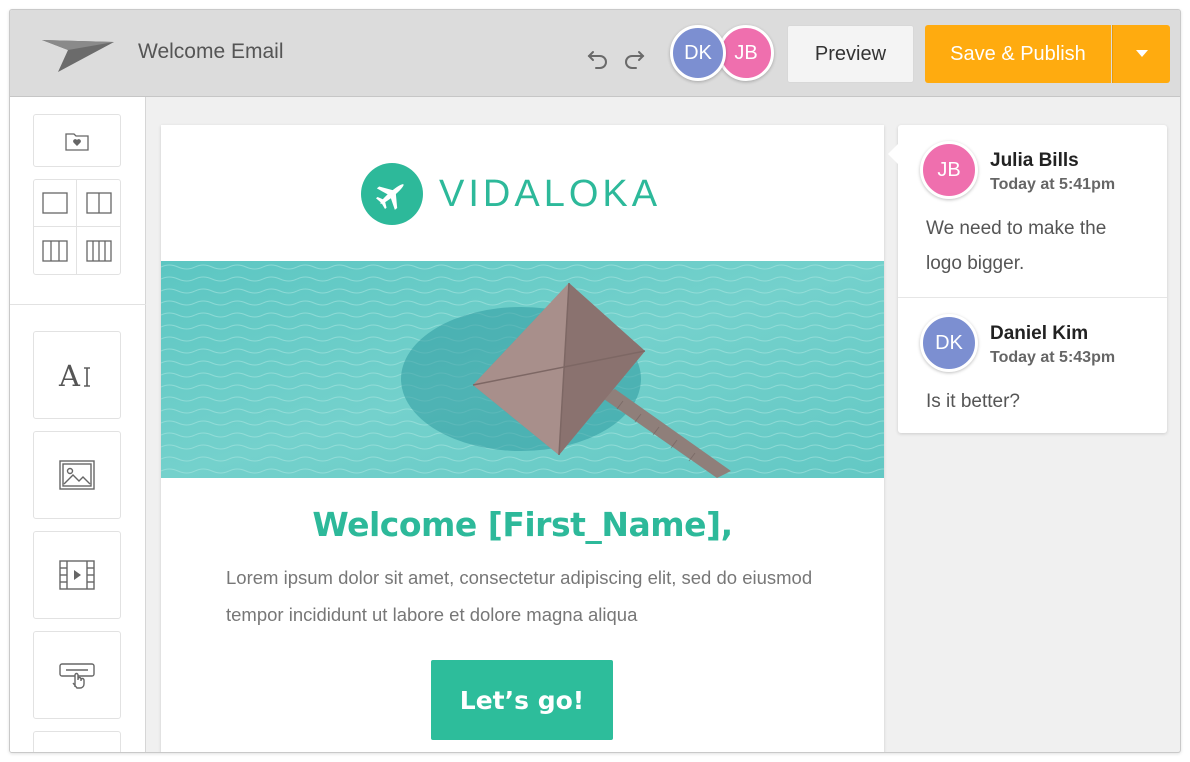  I want to click on email-headline: Welcome [First_Name],, so click(522, 524).